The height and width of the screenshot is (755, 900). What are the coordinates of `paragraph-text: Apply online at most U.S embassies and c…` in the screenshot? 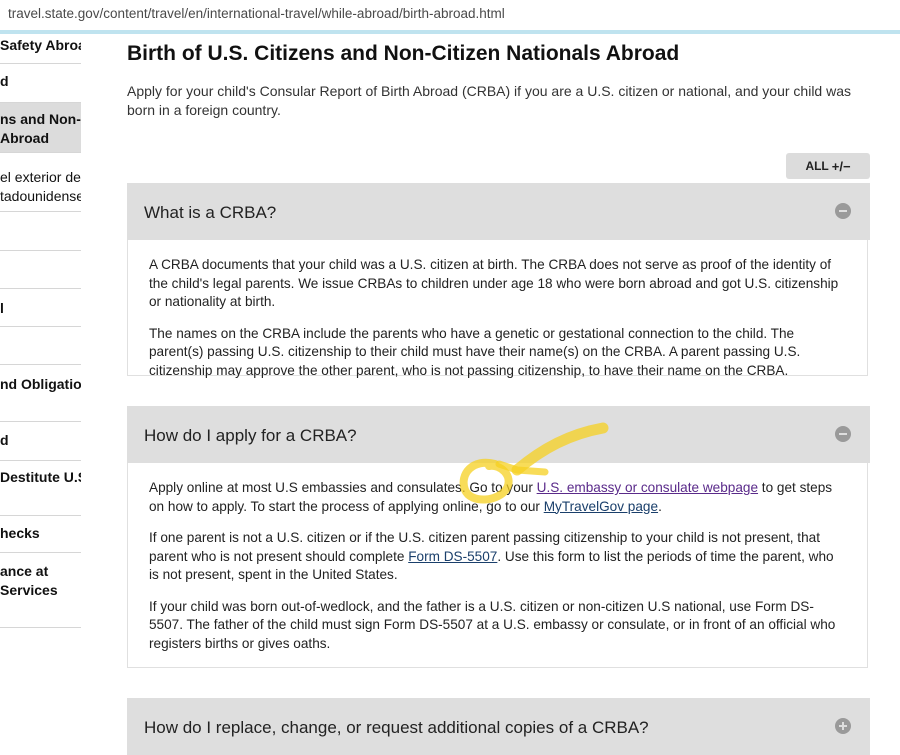 It's located at (343, 487).